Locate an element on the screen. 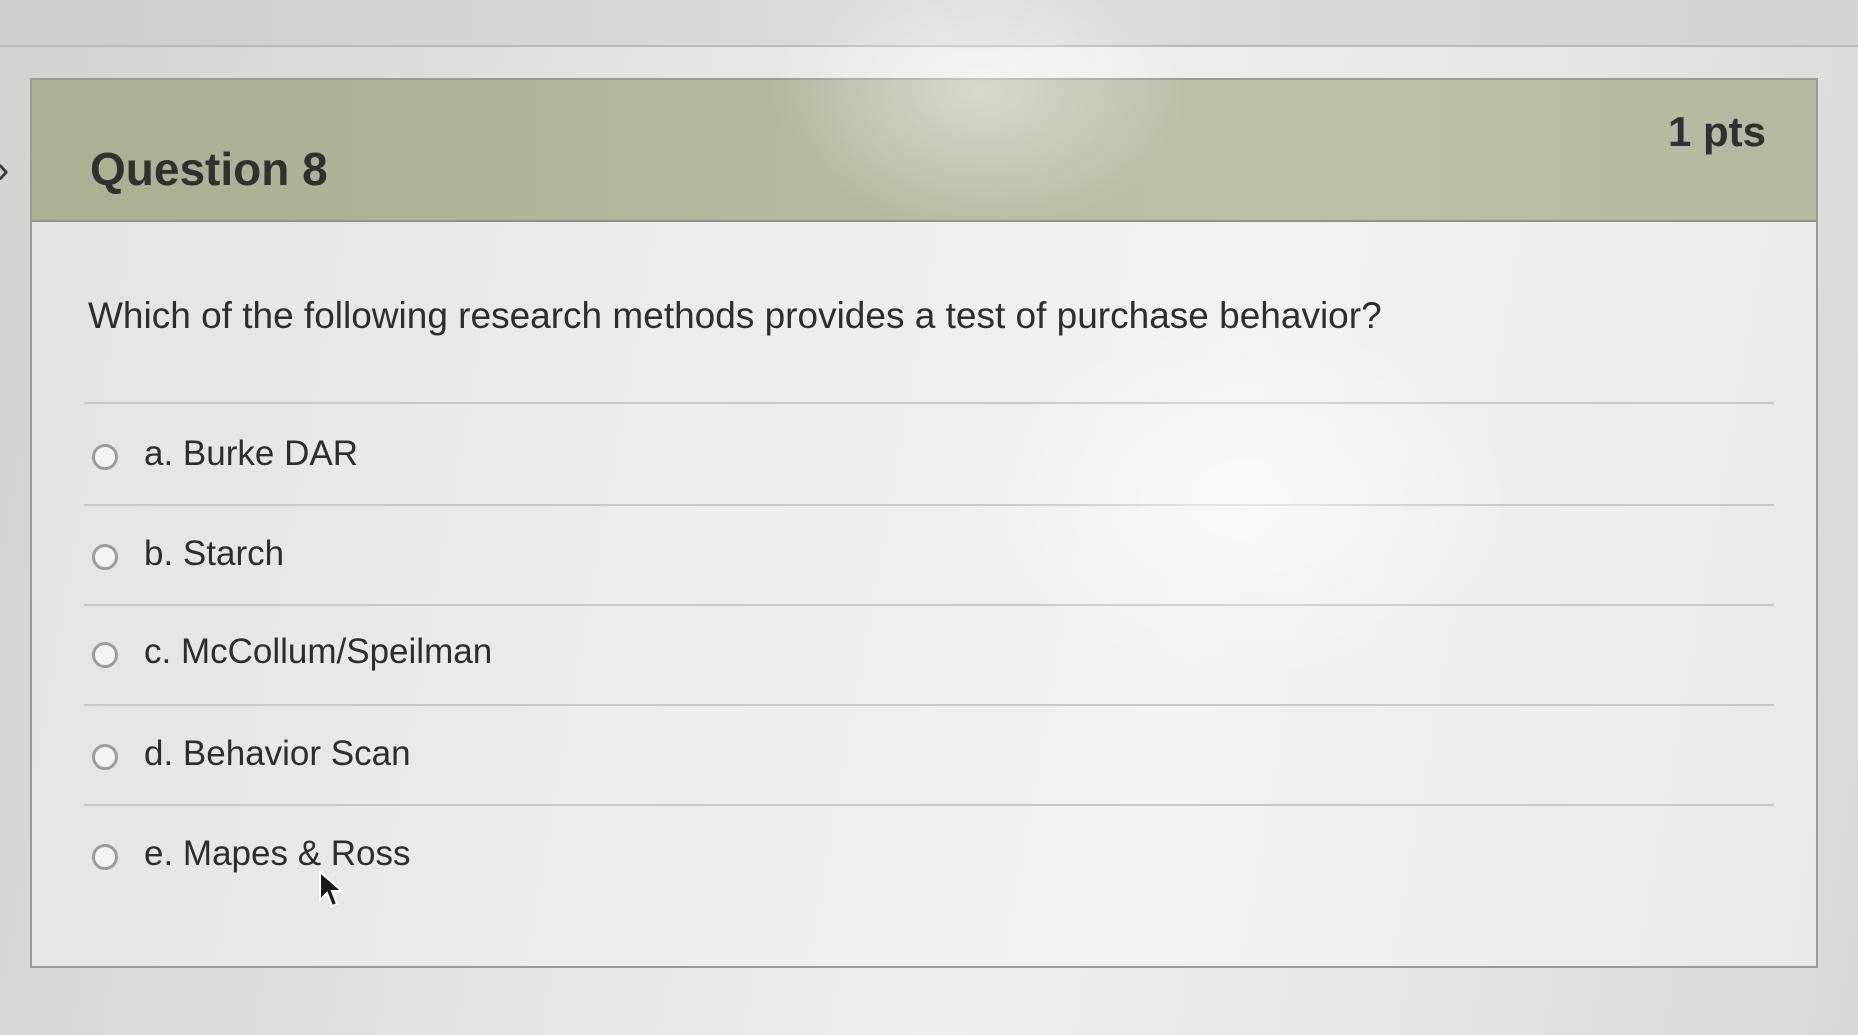 The height and width of the screenshot is (1035, 1858). answer-label: b. Starch is located at coordinates (214, 553).